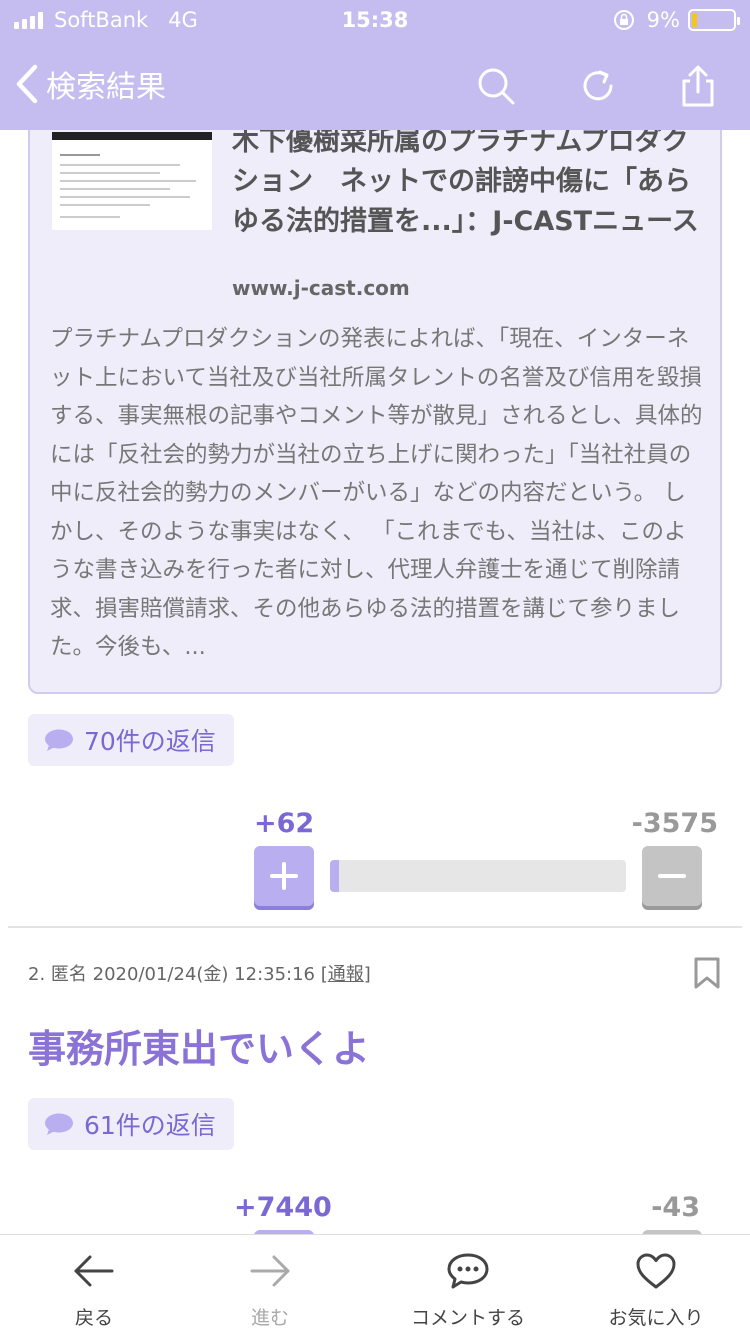 The image size is (750, 1334). I want to click on back-label: 検索結果, so click(106, 87).